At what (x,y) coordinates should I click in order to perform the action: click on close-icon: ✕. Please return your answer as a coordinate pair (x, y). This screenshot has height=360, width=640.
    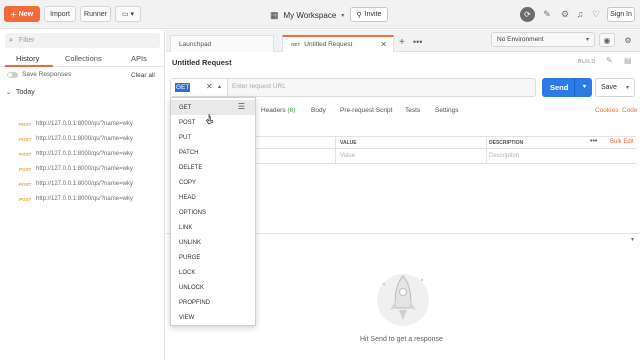
    Looking at the image, I should click on (383, 44).